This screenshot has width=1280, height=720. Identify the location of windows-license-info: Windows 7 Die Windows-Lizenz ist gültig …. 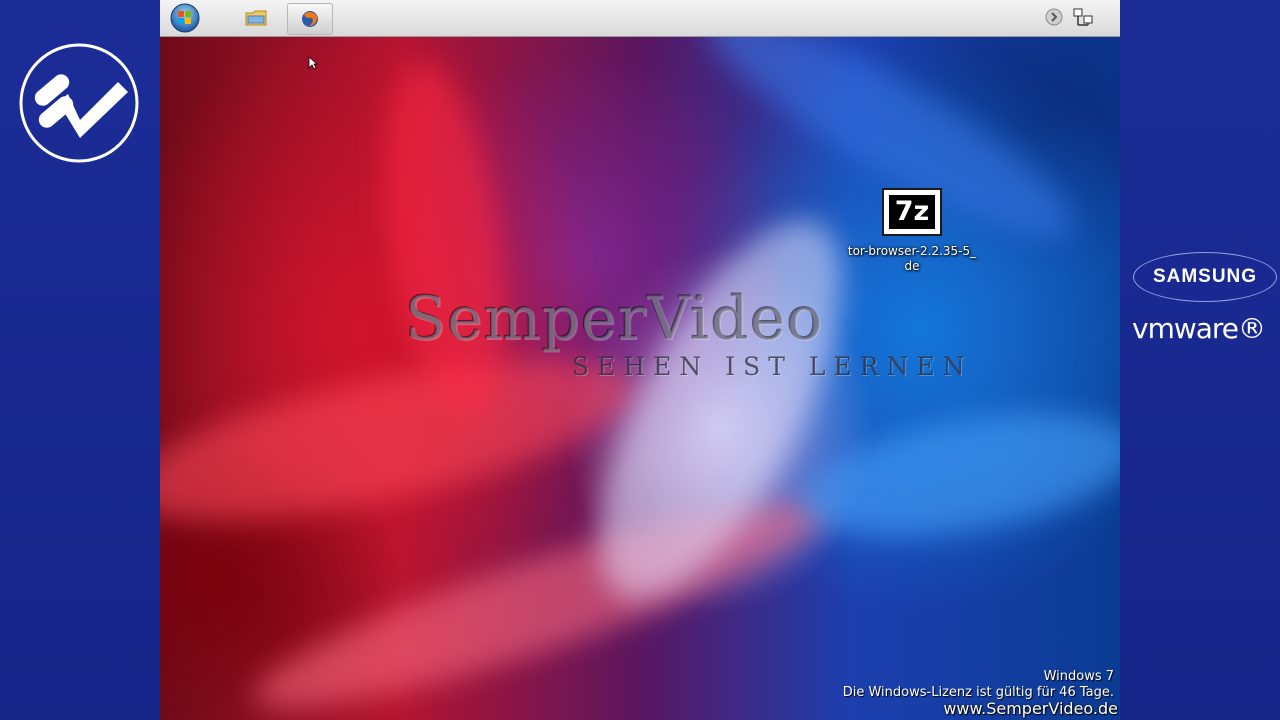
(978, 685).